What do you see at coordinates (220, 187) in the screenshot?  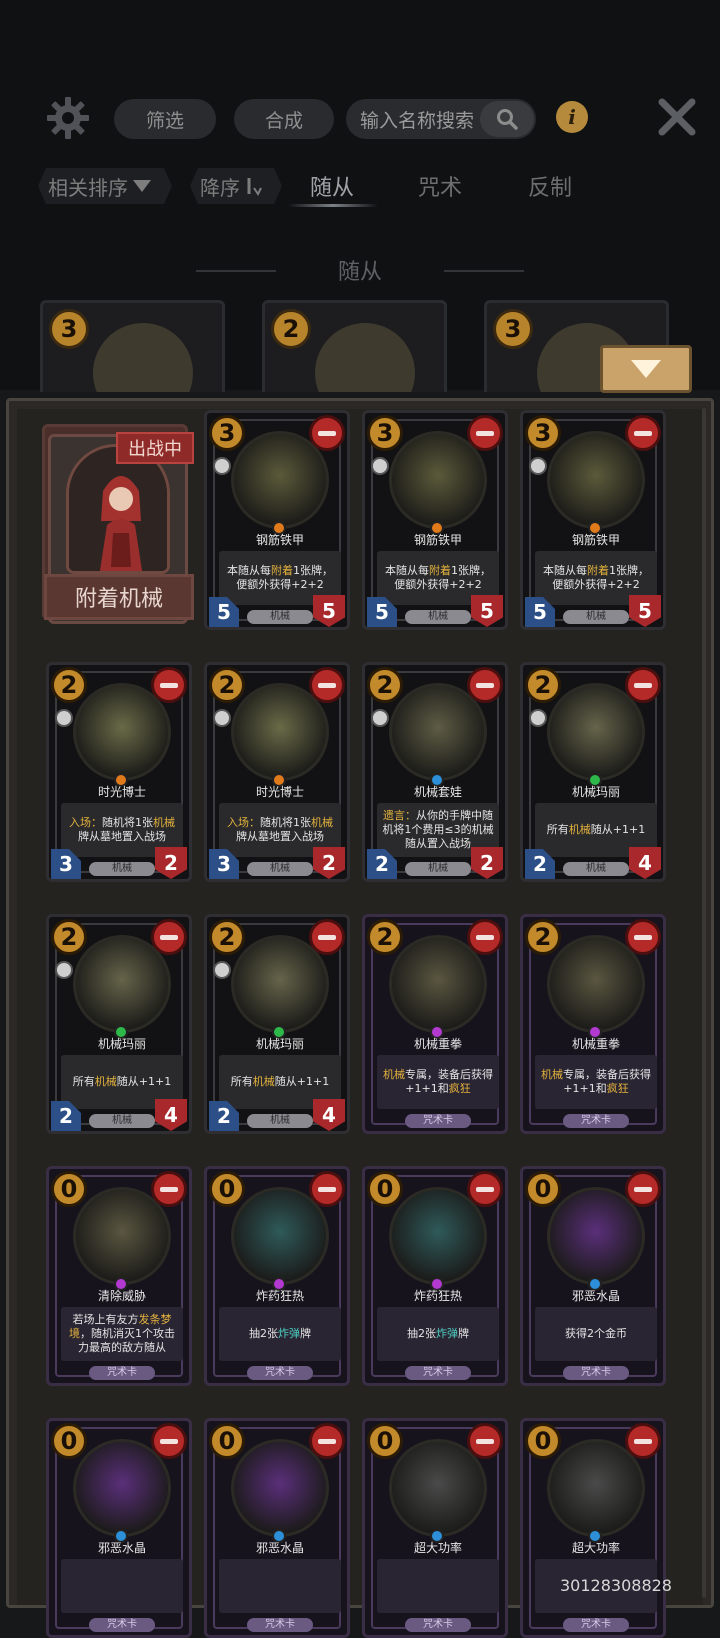 I see `order-label: 降序` at bounding box center [220, 187].